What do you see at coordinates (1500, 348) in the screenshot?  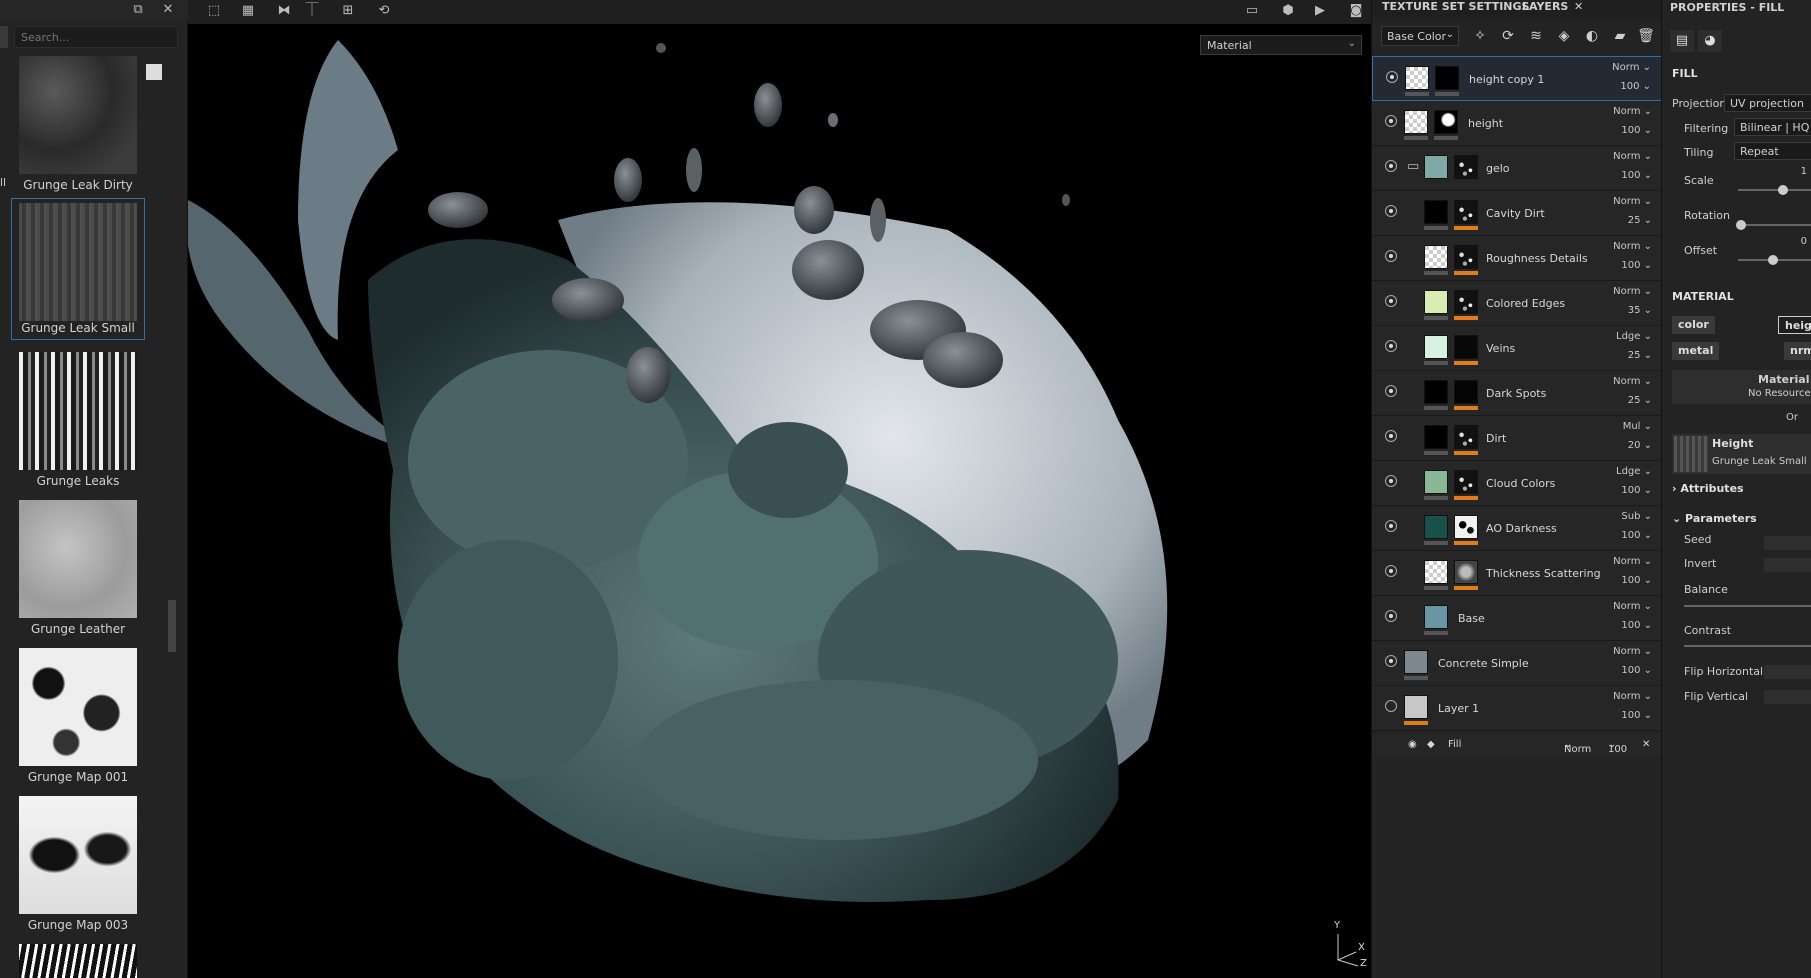 I see `layer-name: Veins` at bounding box center [1500, 348].